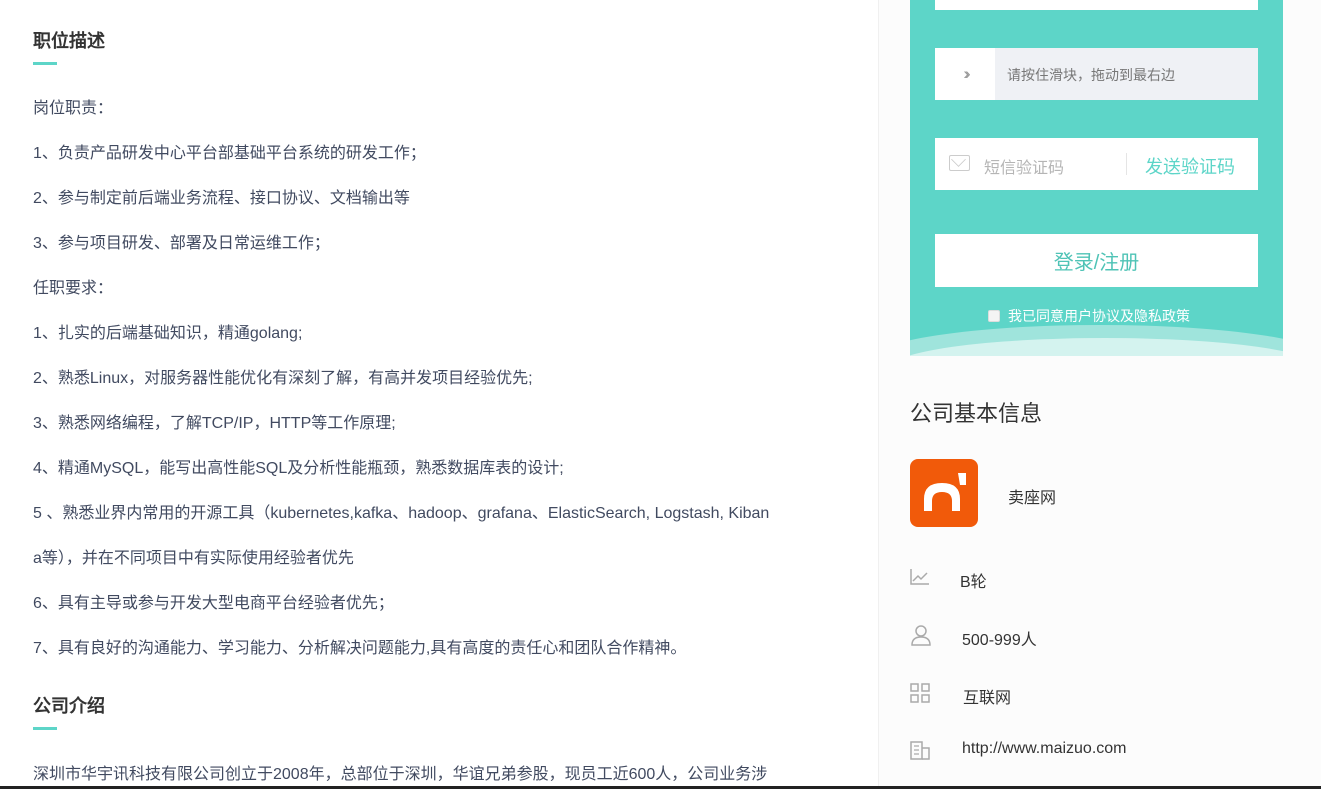  What do you see at coordinates (920, 695) in the screenshot?
I see `grid-icon` at bounding box center [920, 695].